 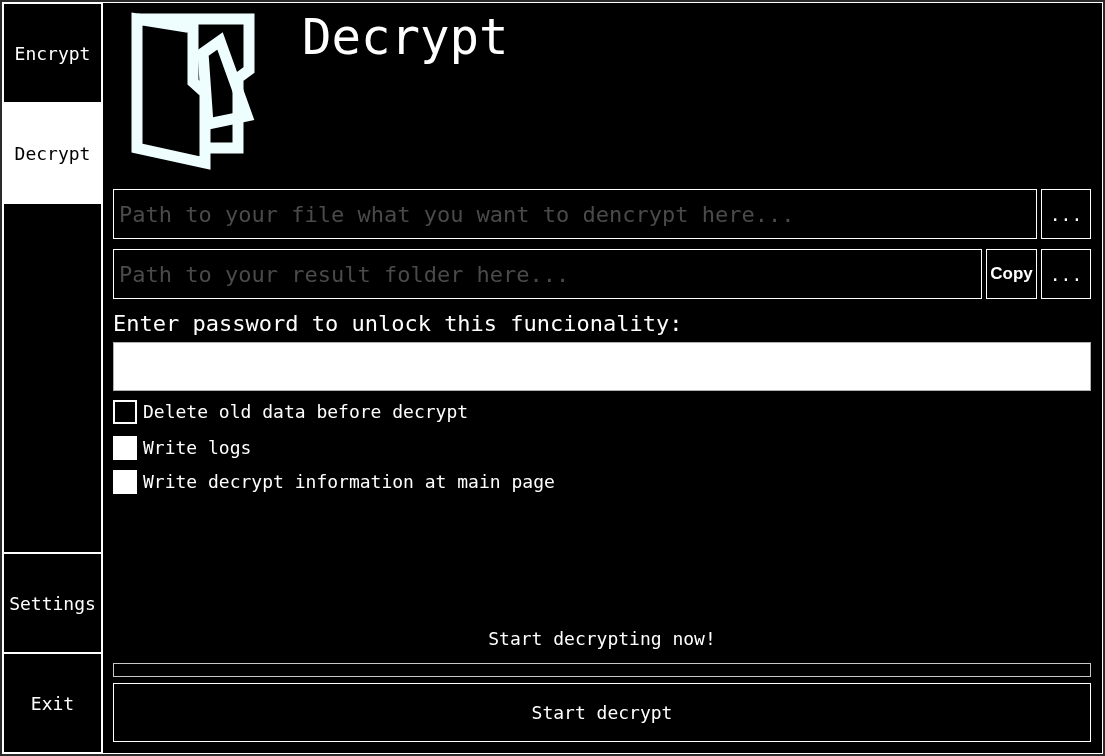 I want to click on start-decrypt-button: Start decrypt, so click(x=602, y=712).